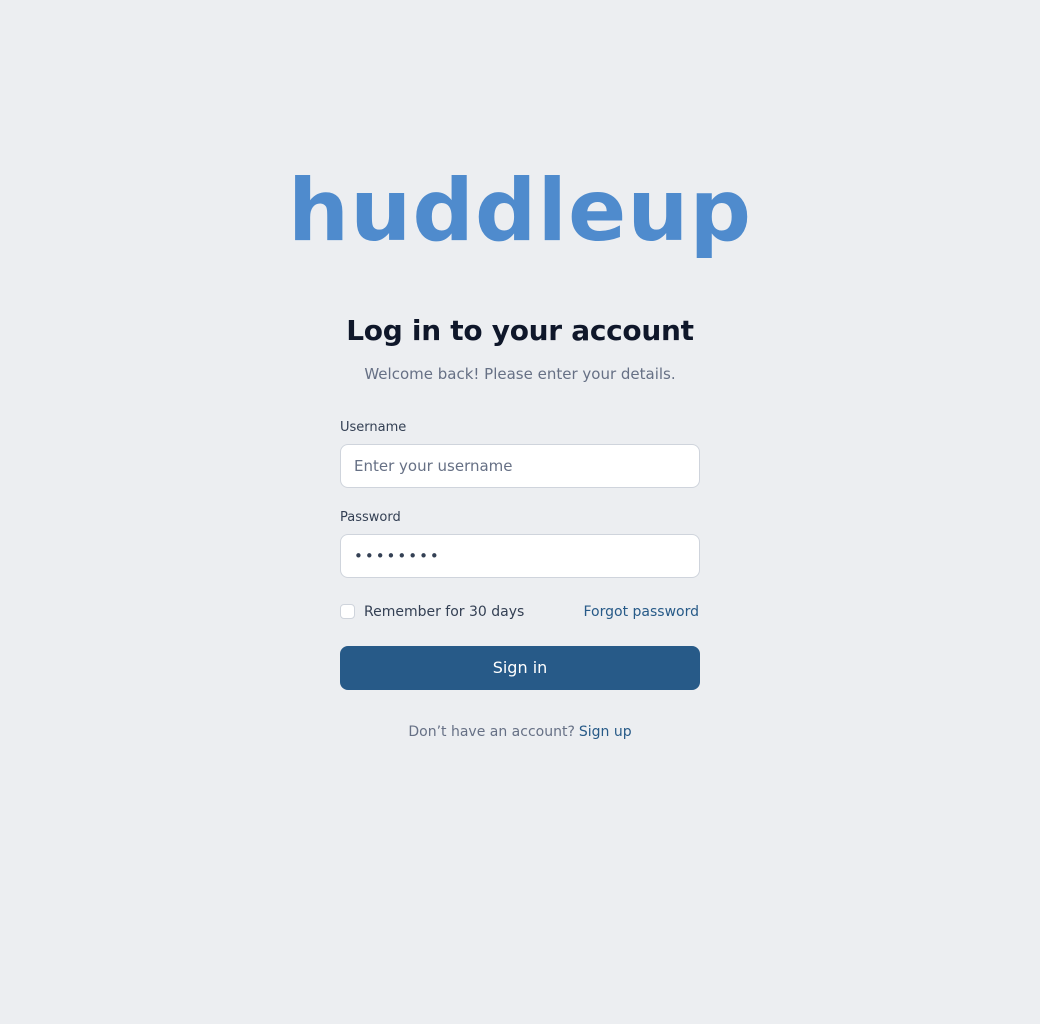 The height and width of the screenshot is (1024, 1040). I want to click on password-input: ••••••••, so click(520, 556).